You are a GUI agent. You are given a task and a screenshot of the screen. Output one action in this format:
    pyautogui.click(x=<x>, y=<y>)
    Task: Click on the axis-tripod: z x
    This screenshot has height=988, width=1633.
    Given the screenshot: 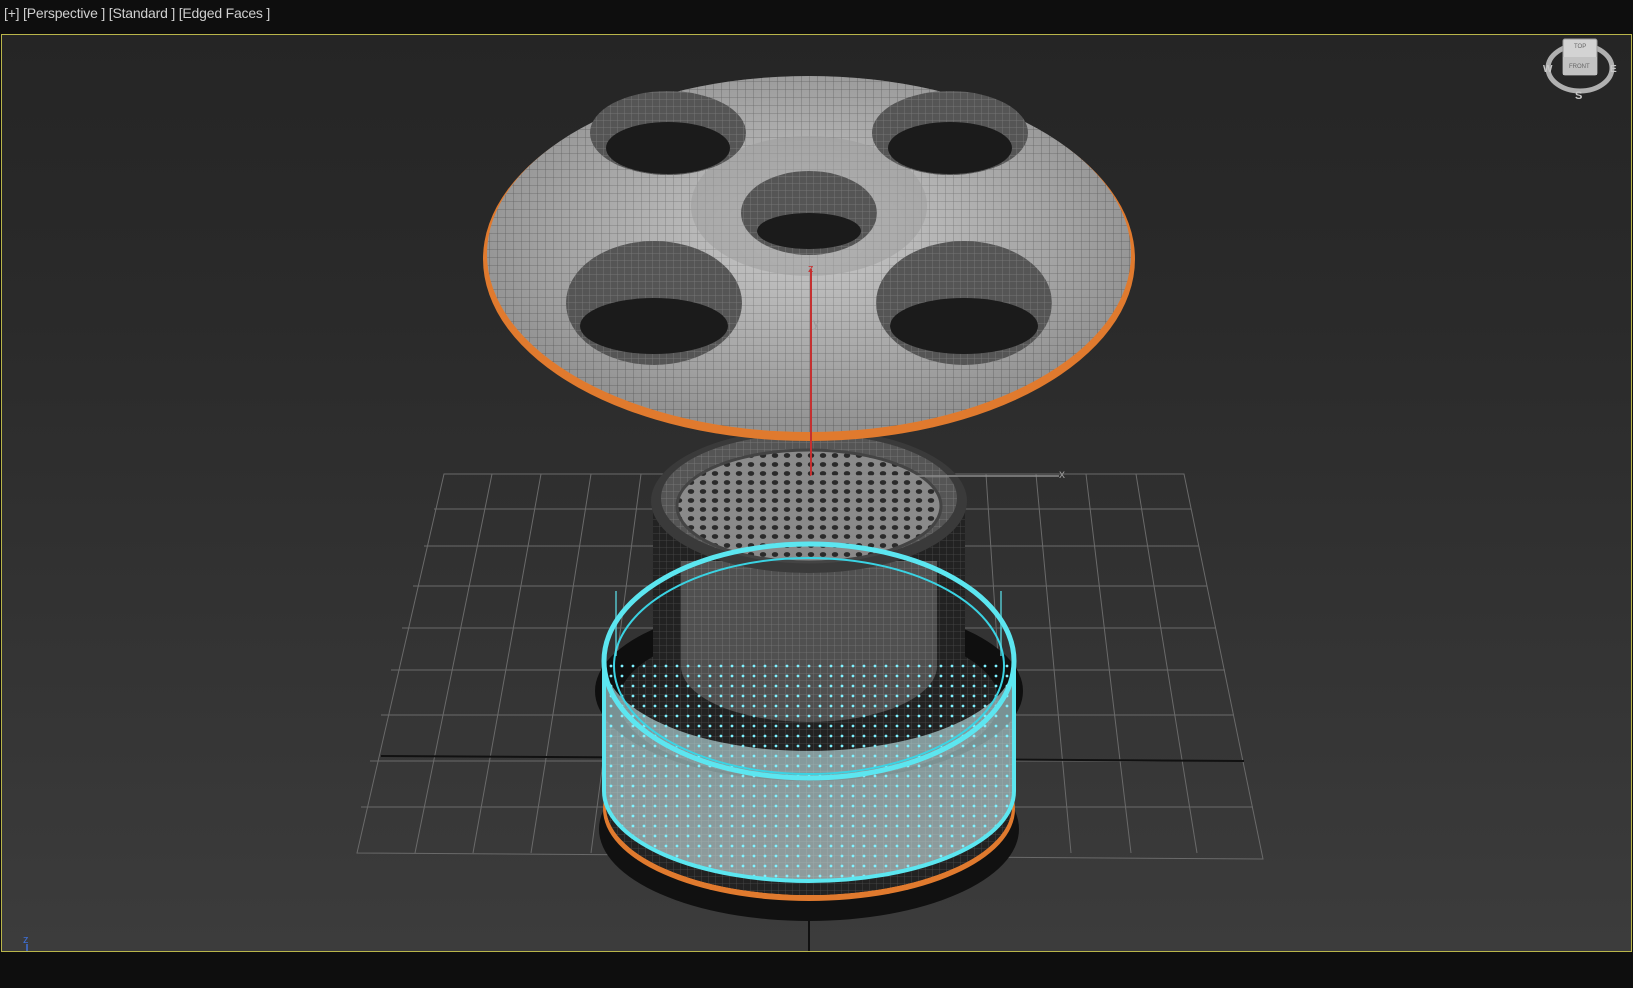 What is the action you would take?
    pyautogui.click(x=26, y=942)
    